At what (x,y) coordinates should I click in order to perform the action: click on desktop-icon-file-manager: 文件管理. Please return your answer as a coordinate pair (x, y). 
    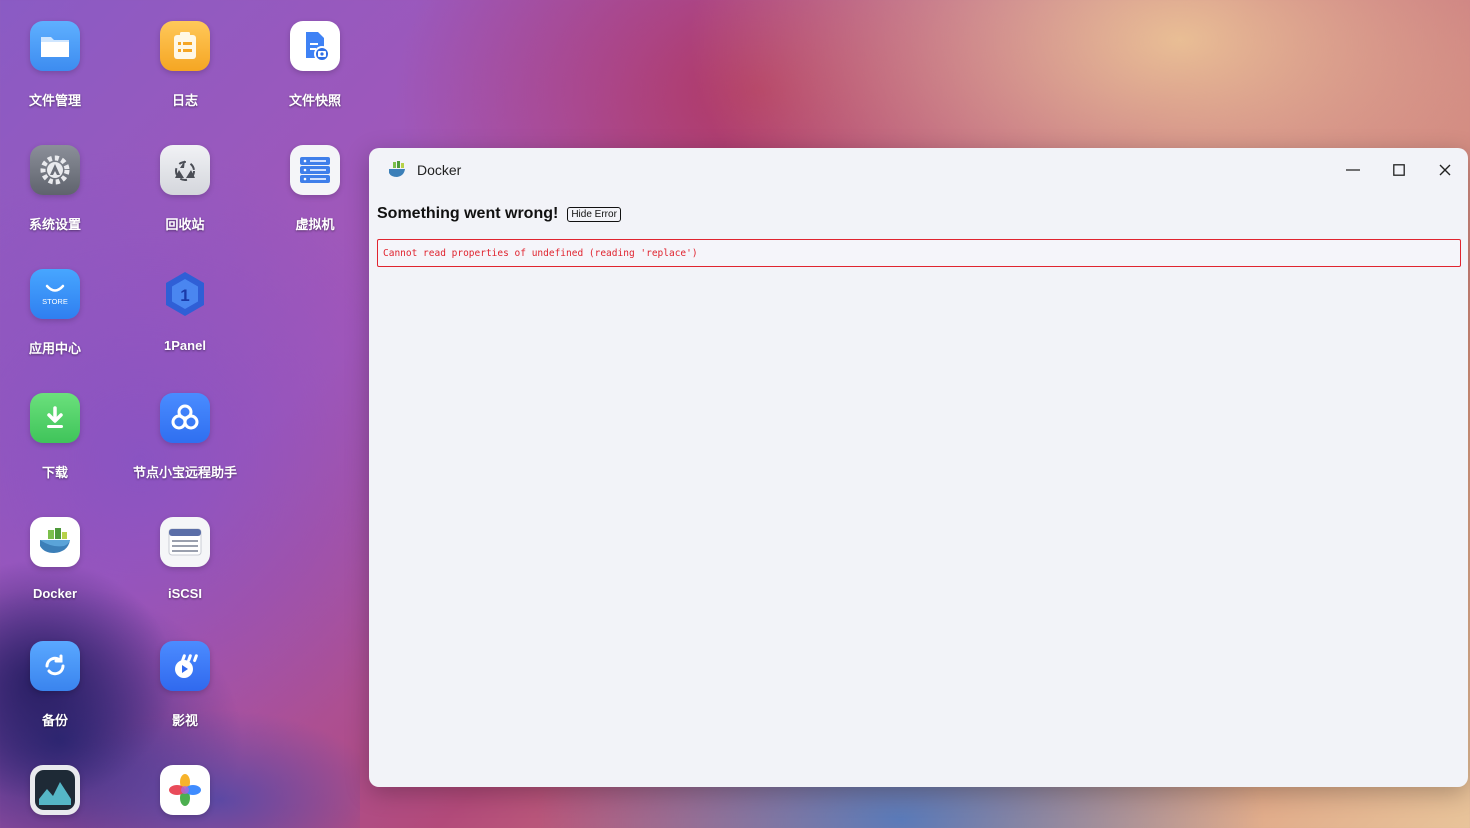
    Looking at the image, I should click on (60, 65).